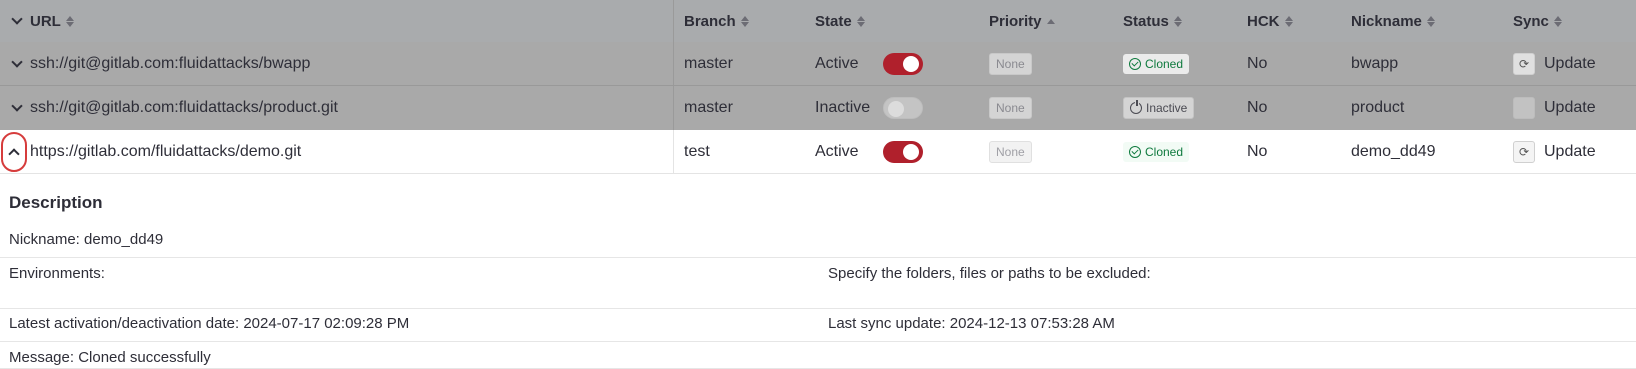 The width and height of the screenshot is (1636, 369). Describe the element at coordinates (1136, 107) in the screenshot. I see `power-icon` at that location.